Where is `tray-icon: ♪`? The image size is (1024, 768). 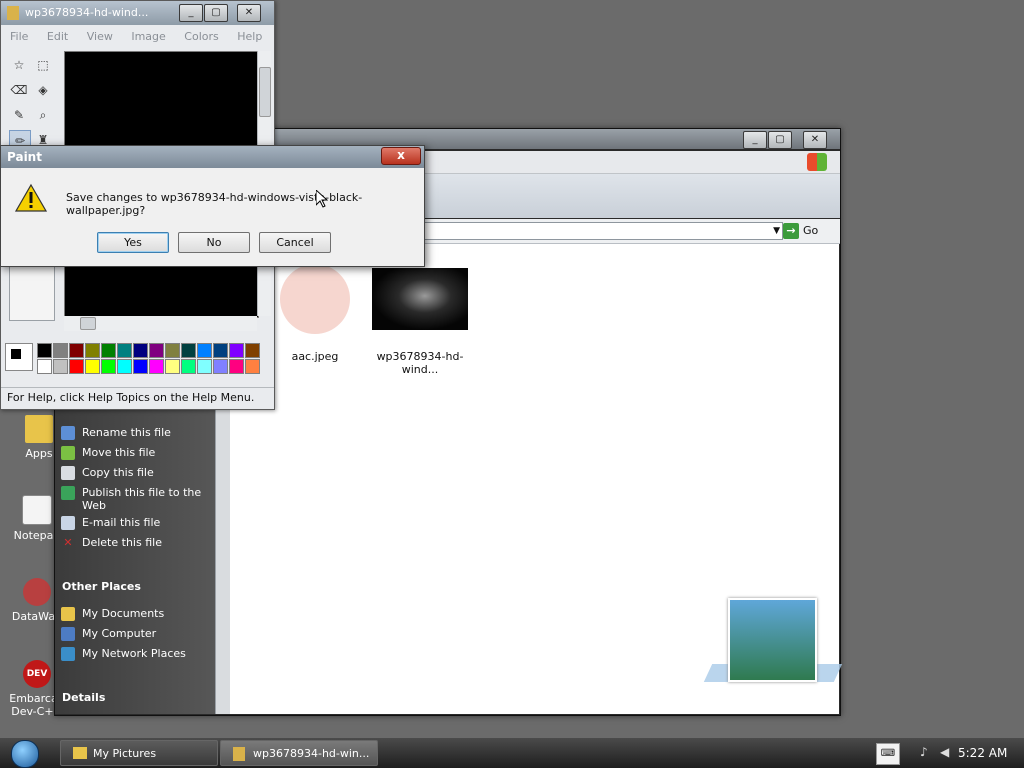
tray-icon: ♪ is located at coordinates (929, 753).